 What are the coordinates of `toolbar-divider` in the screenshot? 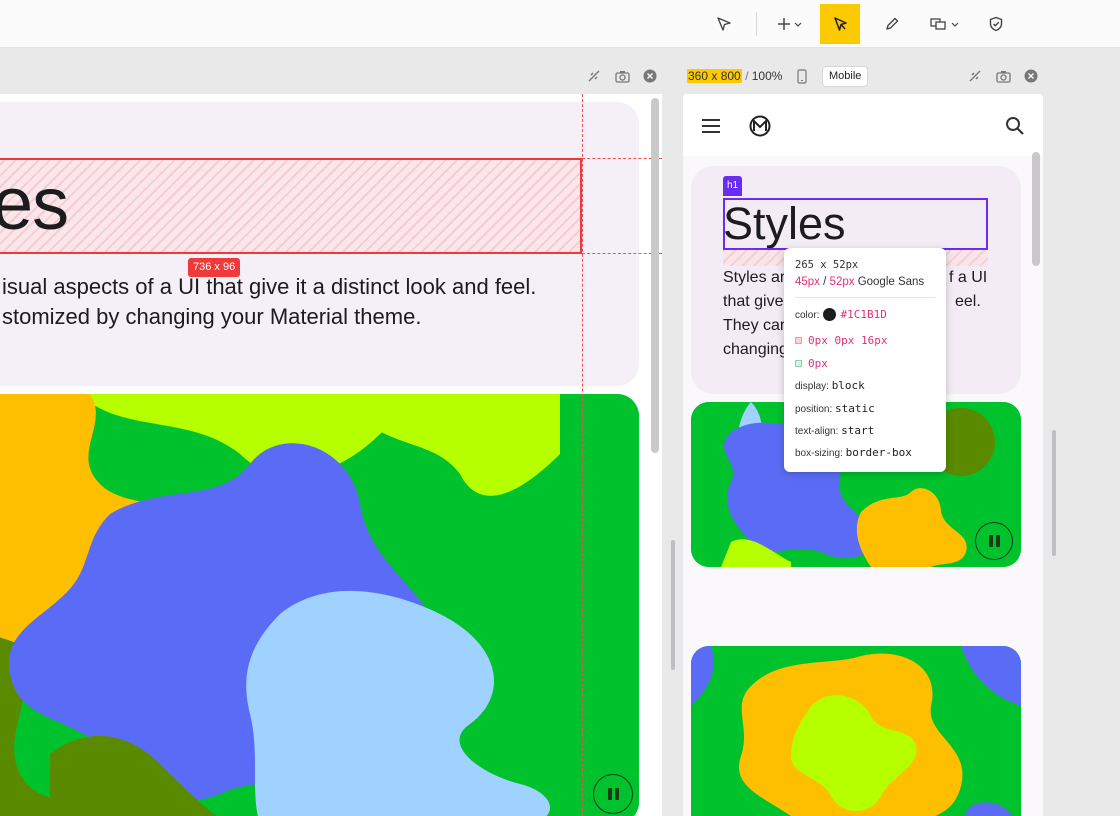 It's located at (756, 24).